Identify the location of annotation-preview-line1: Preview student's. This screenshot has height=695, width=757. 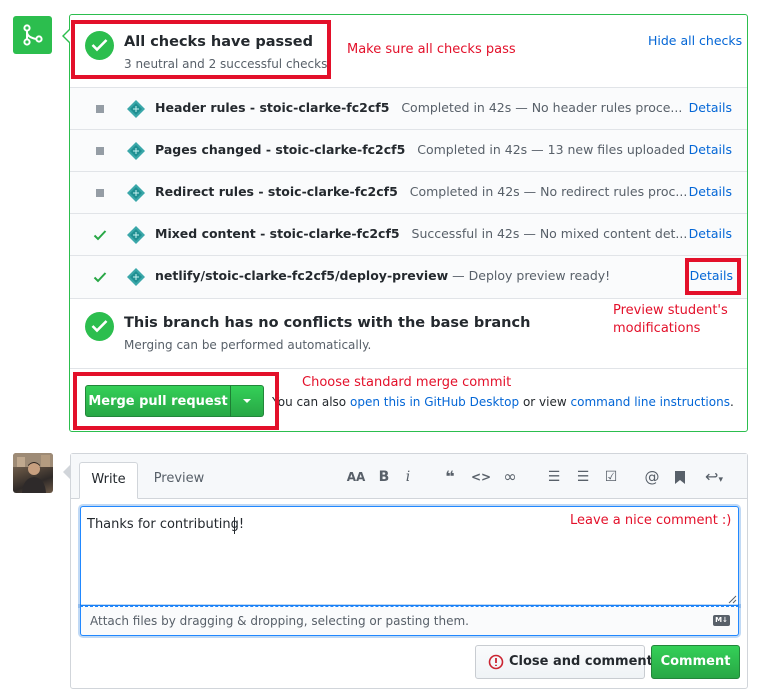
(670, 310).